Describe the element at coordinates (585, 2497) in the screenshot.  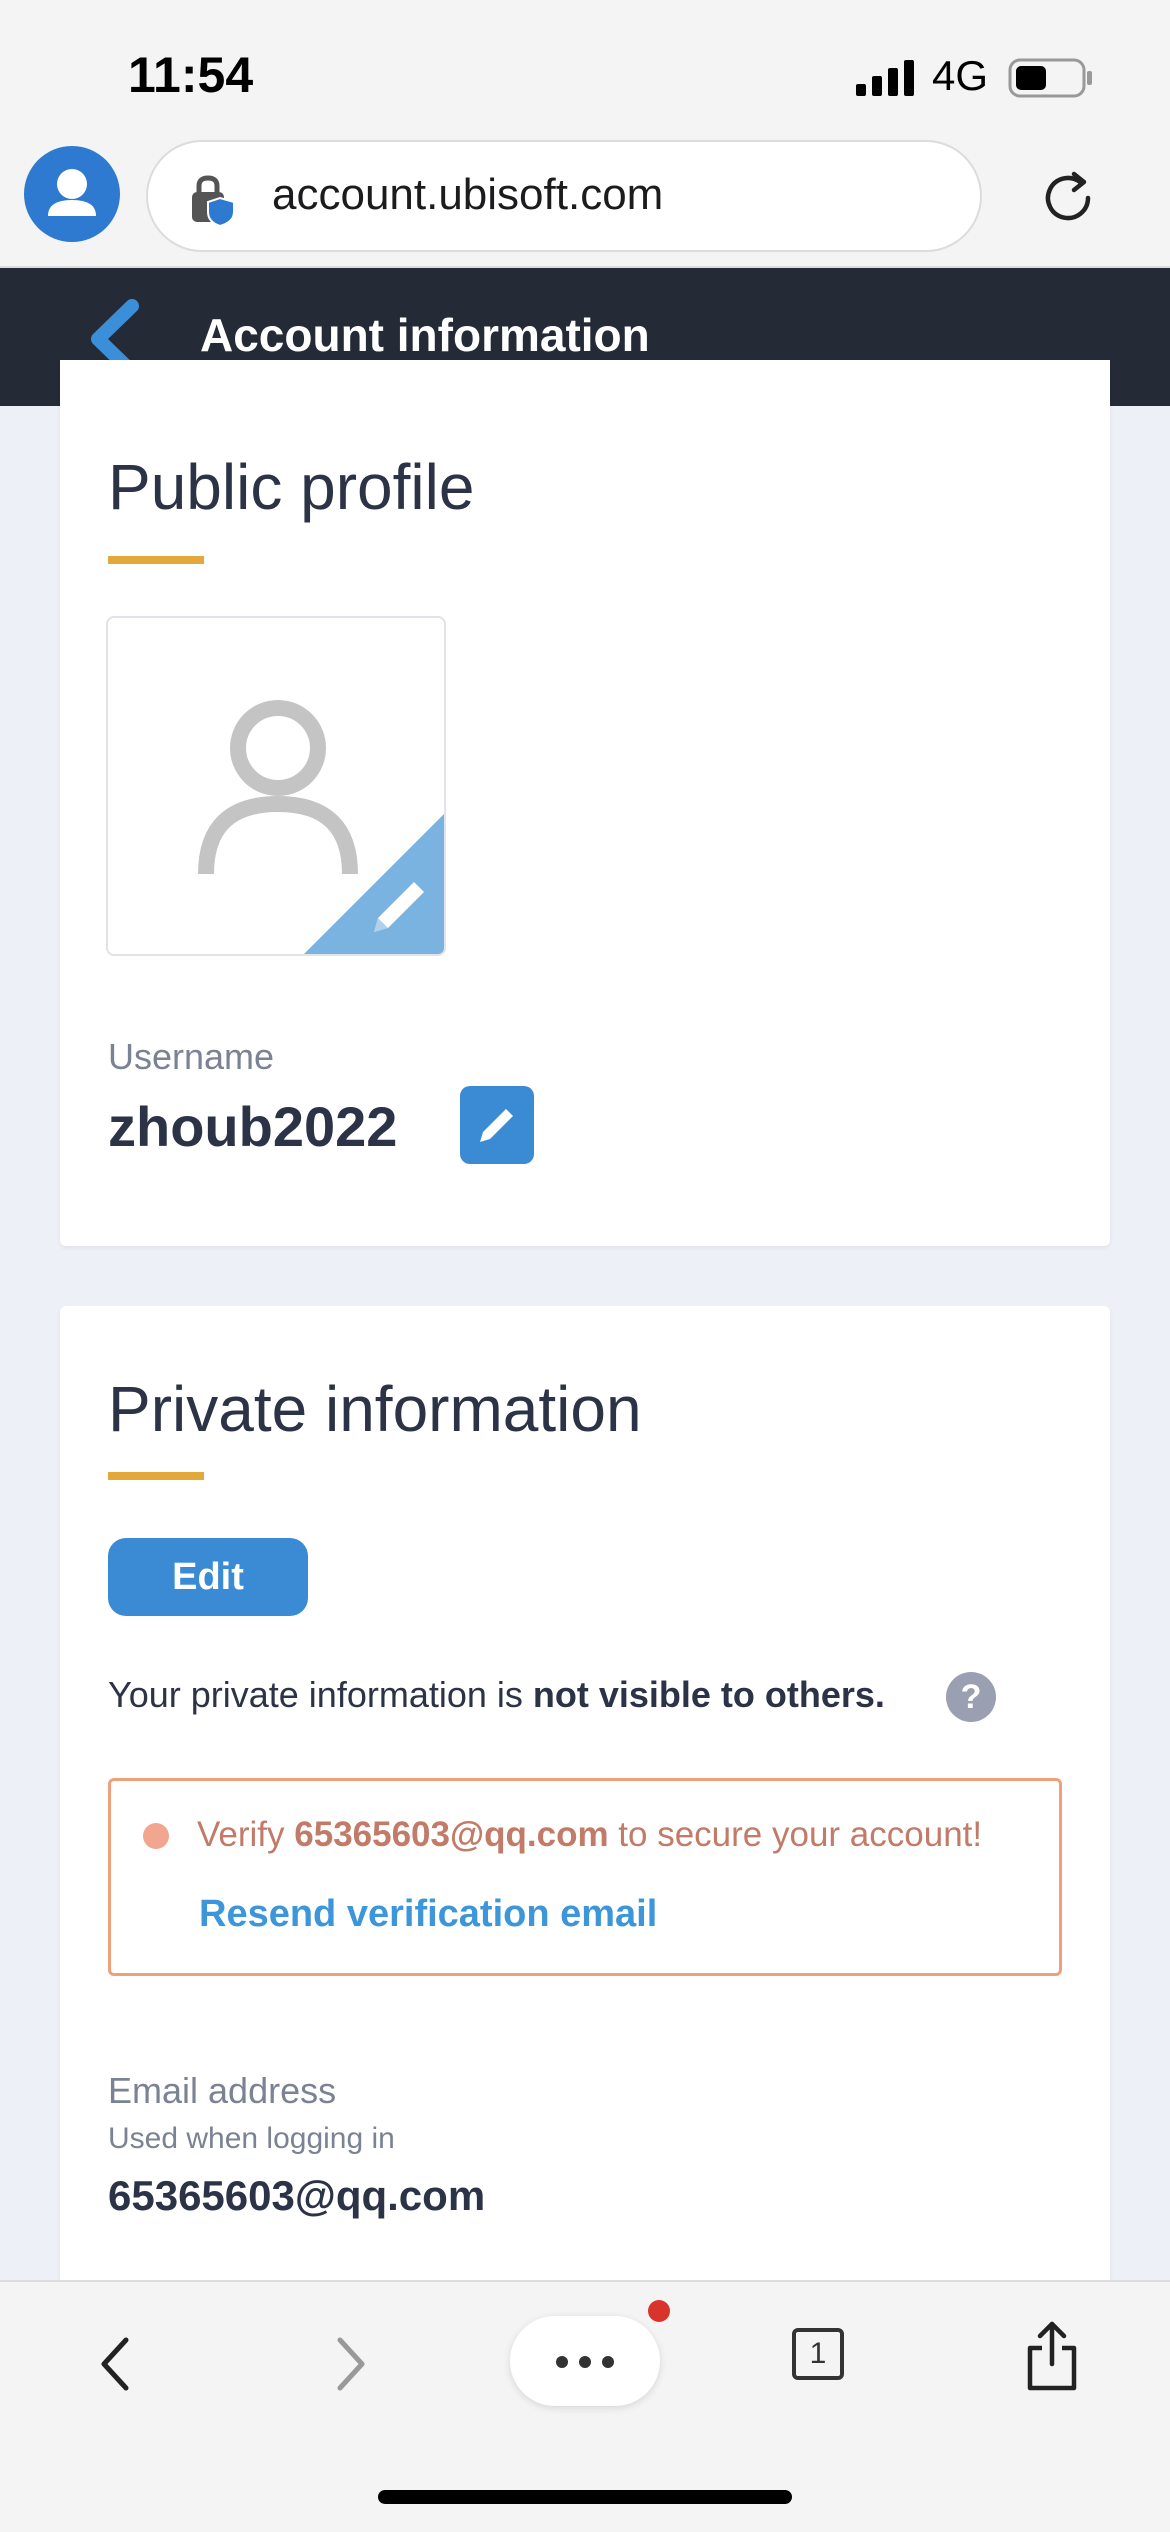
I see `home-indicator` at that location.